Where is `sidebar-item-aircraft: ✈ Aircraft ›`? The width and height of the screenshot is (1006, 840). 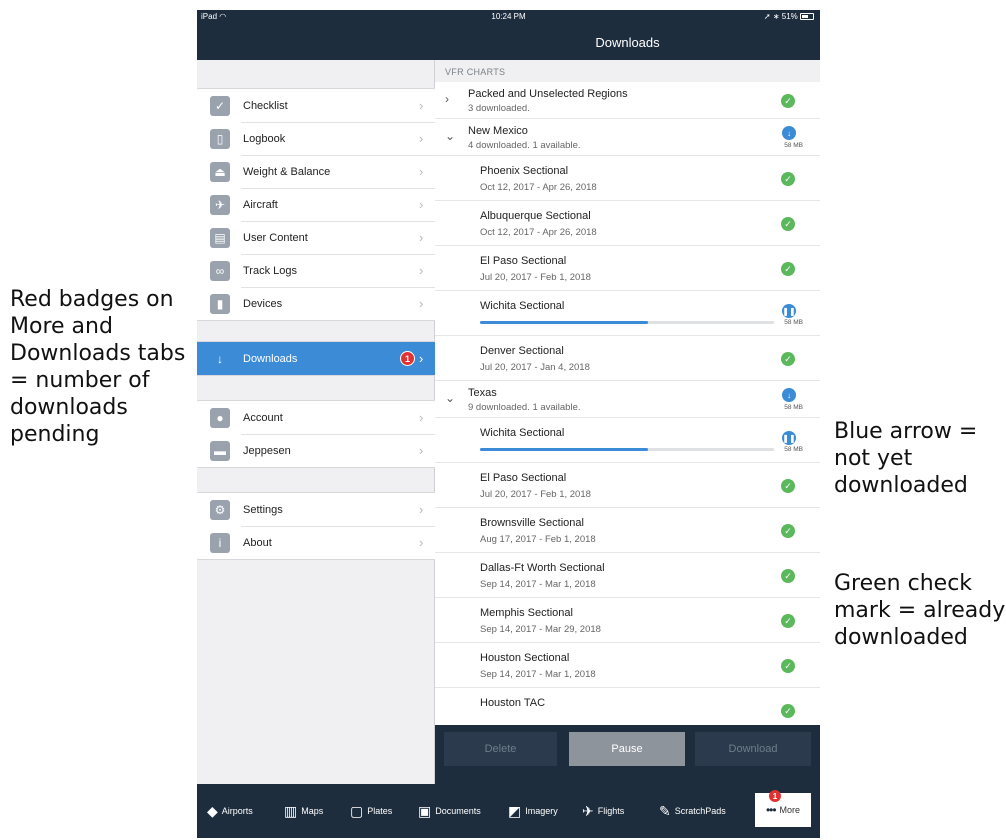 sidebar-item-aircraft: ✈ Aircraft › is located at coordinates (316, 204).